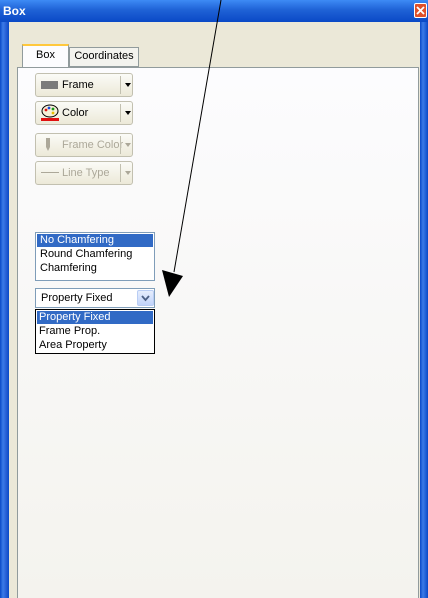 This screenshot has height=598, width=428. What do you see at coordinates (95, 345) in the screenshot?
I see `dropdown-option: Area Property` at bounding box center [95, 345].